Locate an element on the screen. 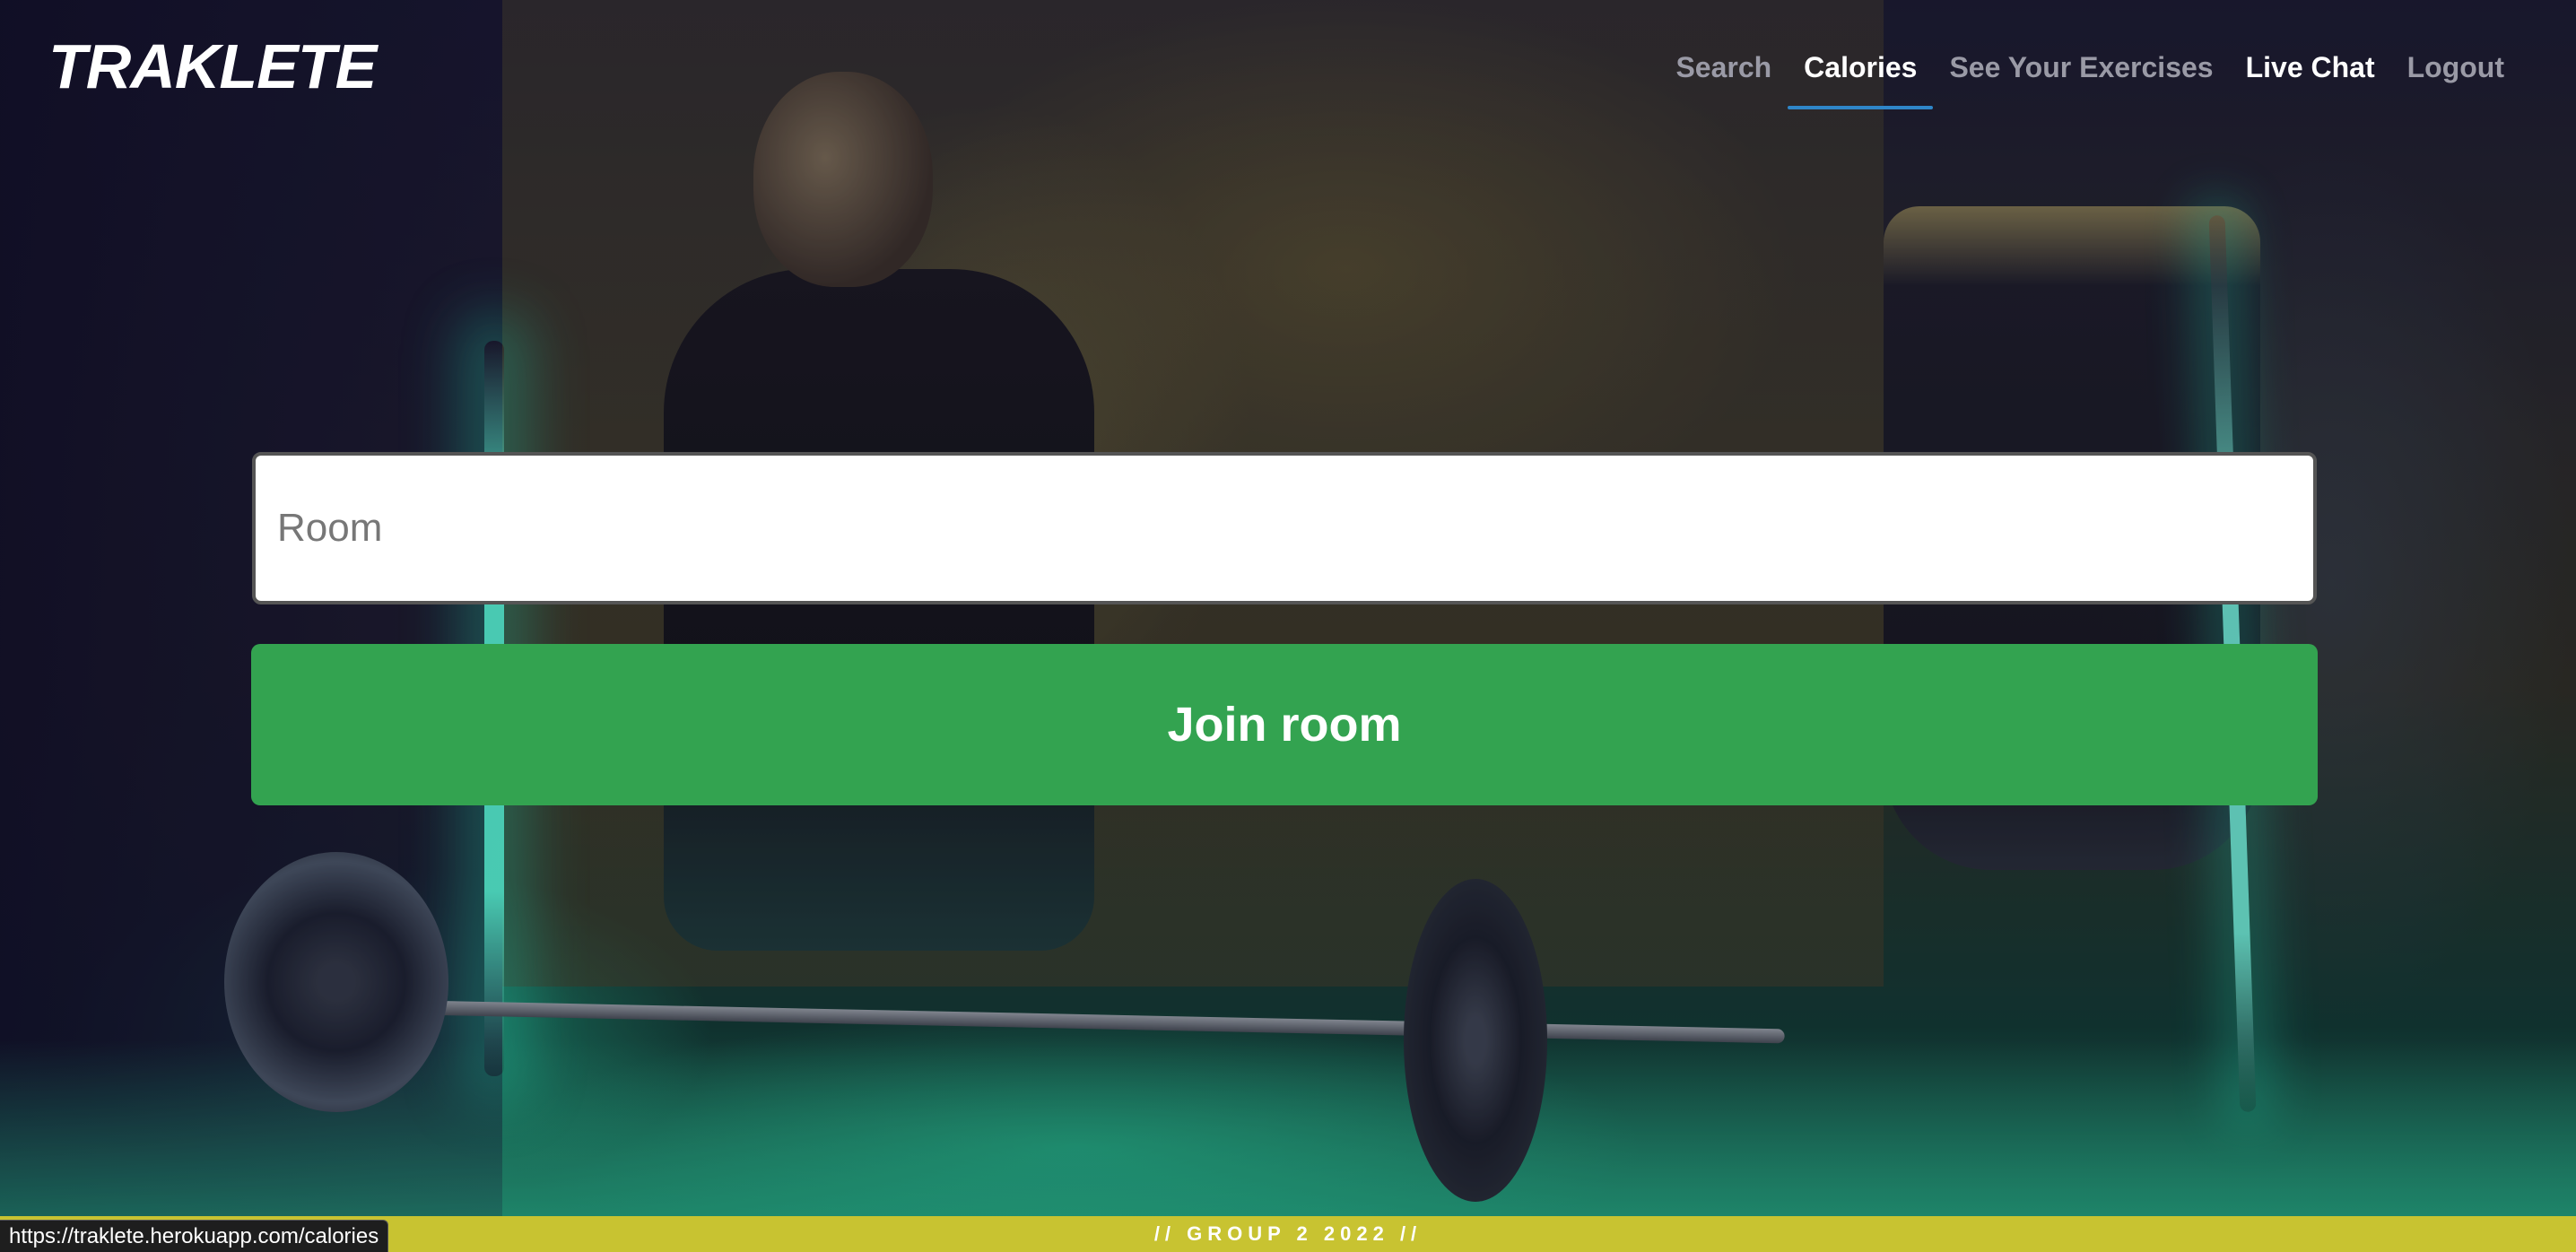  browser-status-url: https://traklete.herokuapp.com/calories is located at coordinates (194, 1236).